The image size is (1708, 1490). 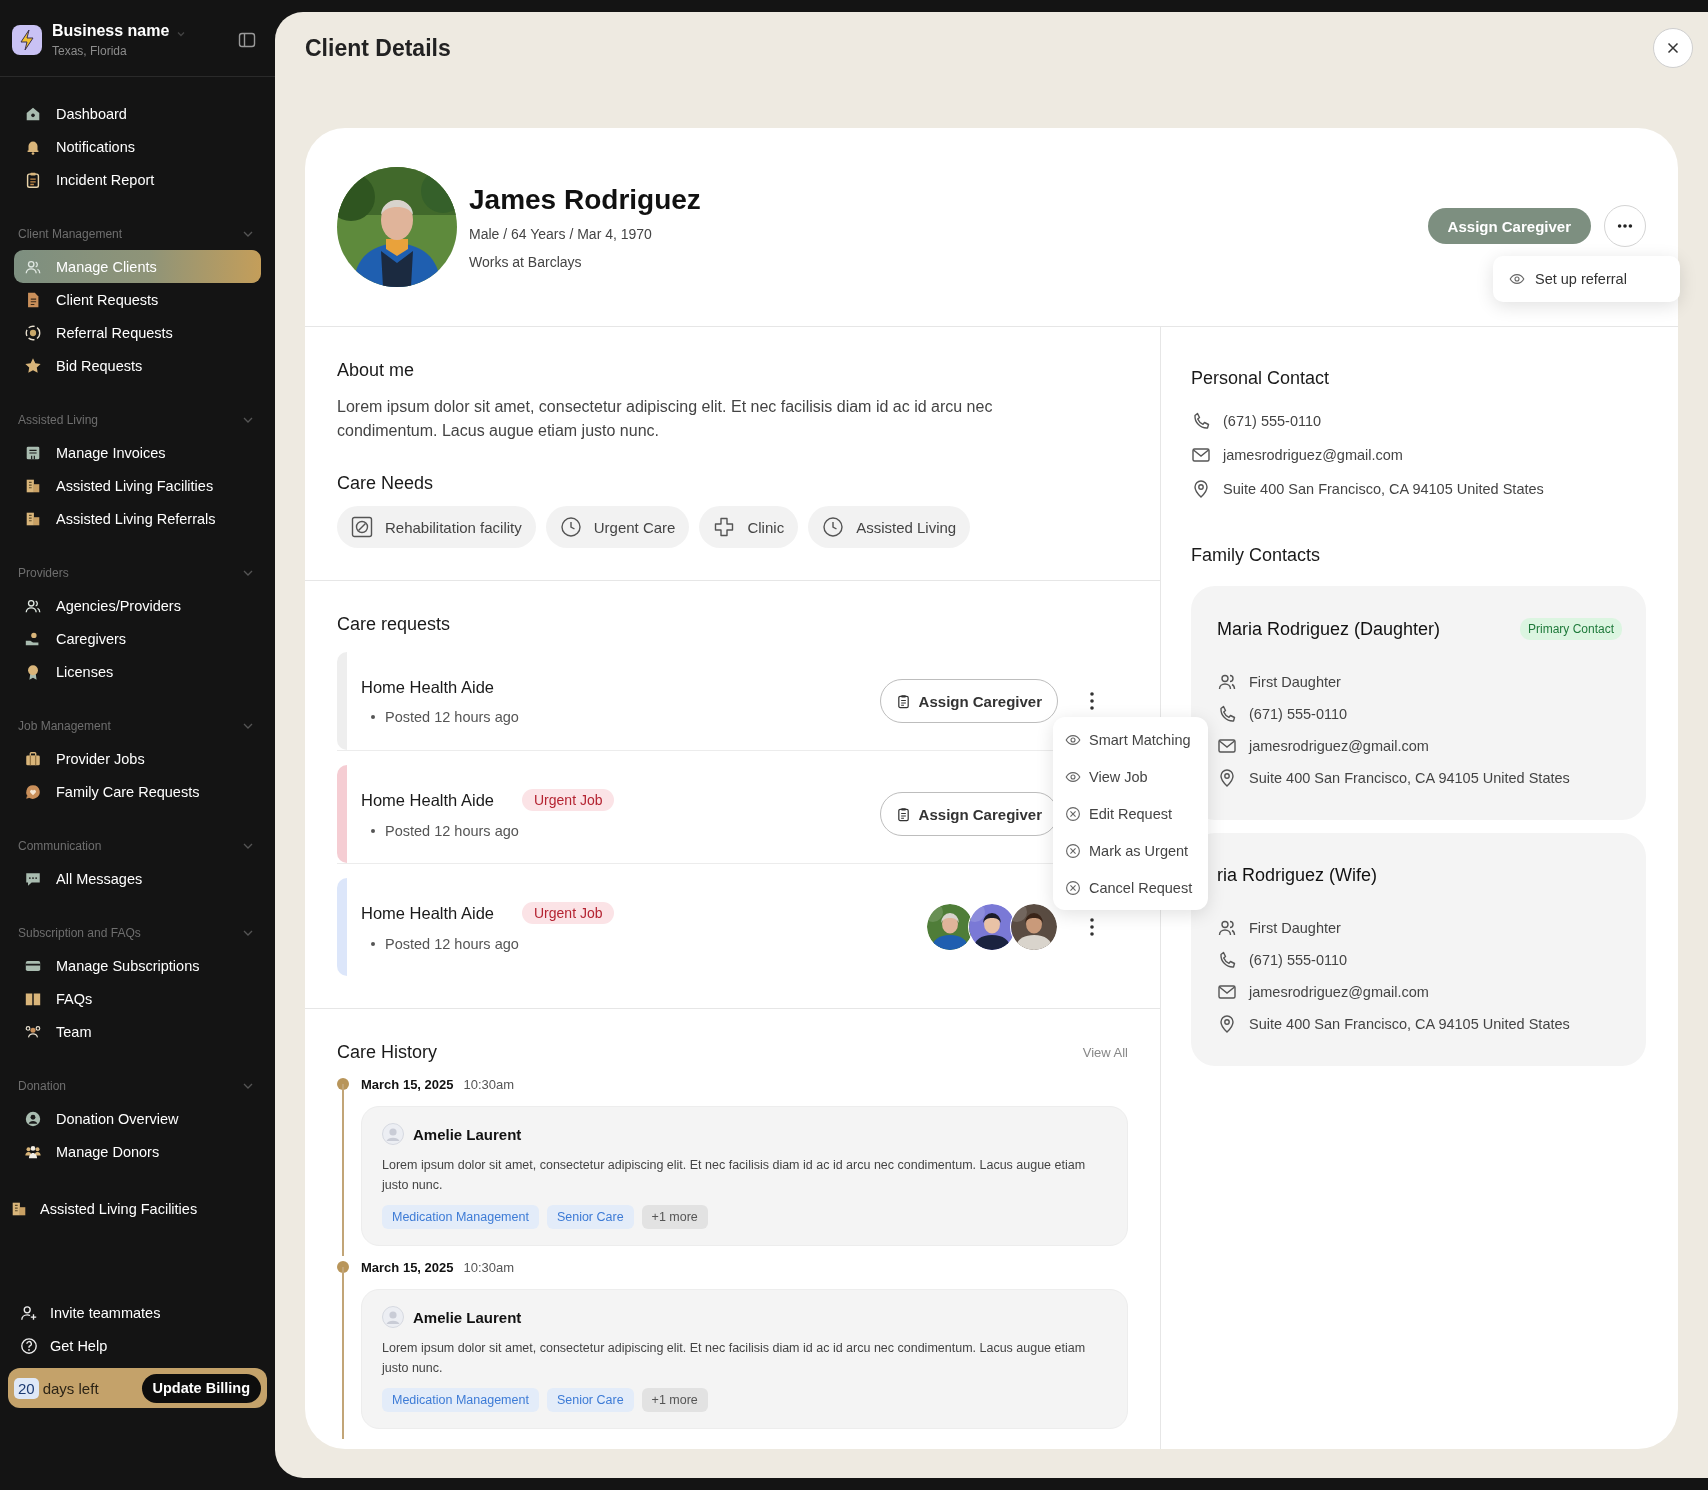 I want to click on primary-badge: Primary Contact, so click(x=1570, y=629).